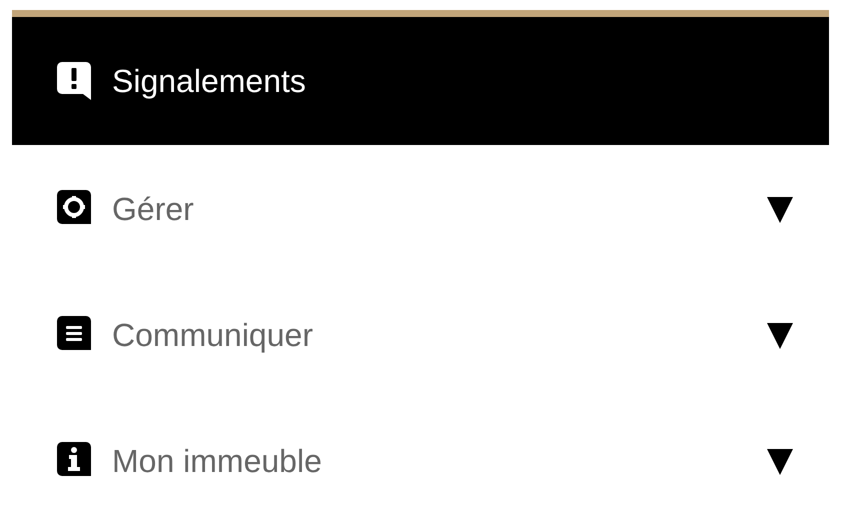 Image resolution: width=841 pixels, height=509 pixels. What do you see at coordinates (74, 333) in the screenshot?
I see `list-icon` at bounding box center [74, 333].